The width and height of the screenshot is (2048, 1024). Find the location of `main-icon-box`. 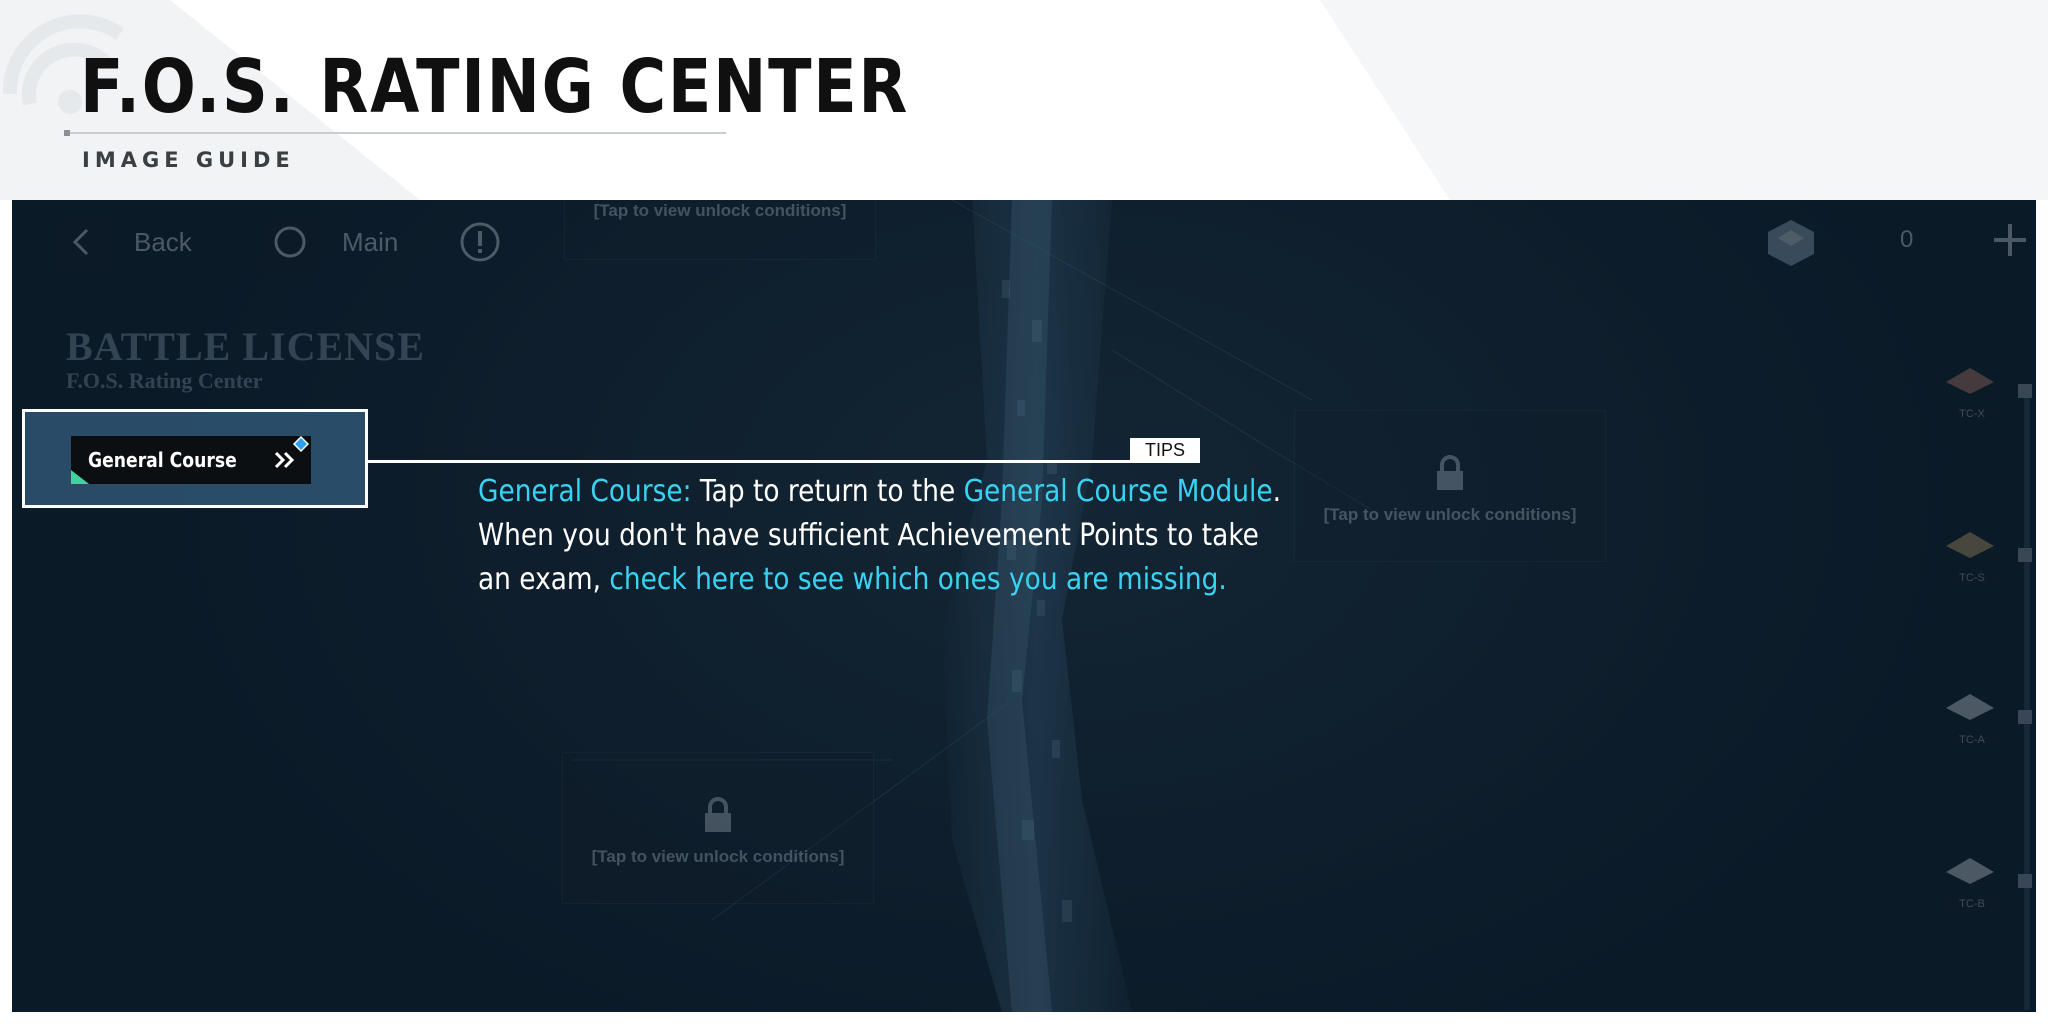

main-icon-box is located at coordinates (290, 242).